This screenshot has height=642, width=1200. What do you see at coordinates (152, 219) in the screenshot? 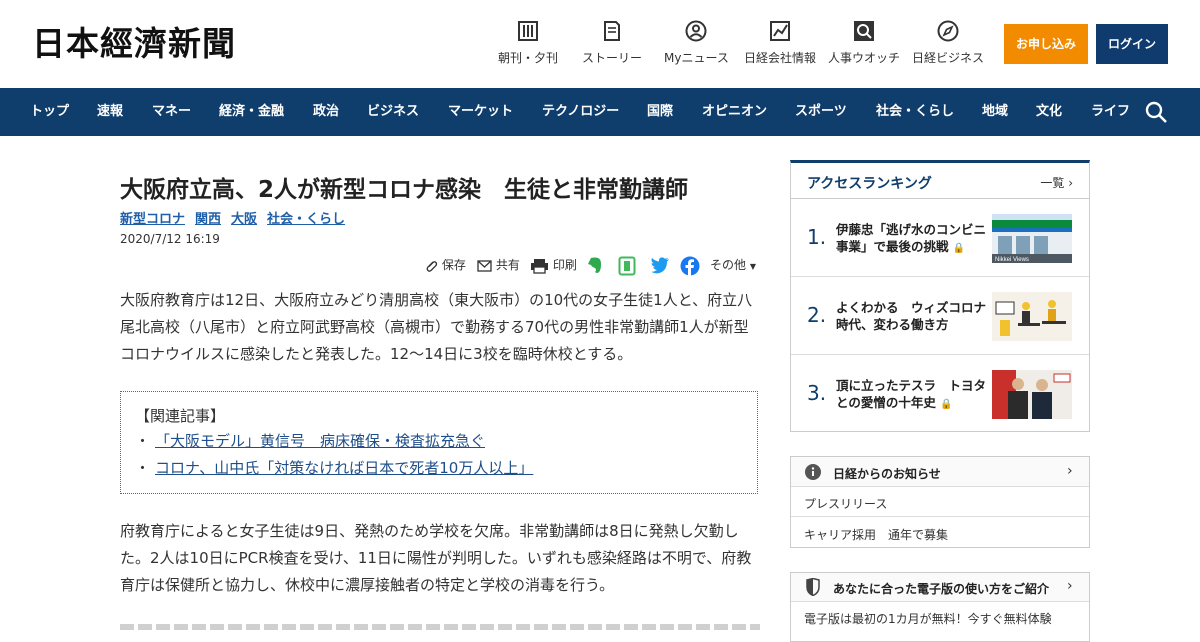
I see `tag-link: 新型コロナ` at bounding box center [152, 219].